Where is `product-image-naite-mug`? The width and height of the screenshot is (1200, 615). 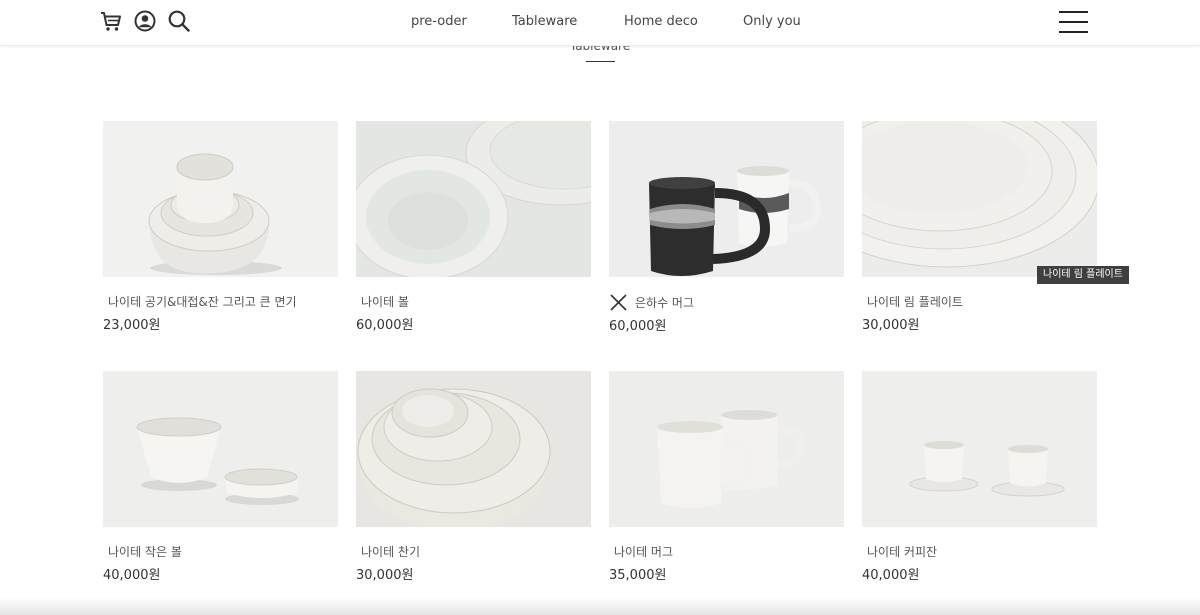
product-image-naite-mug is located at coordinates (726, 449).